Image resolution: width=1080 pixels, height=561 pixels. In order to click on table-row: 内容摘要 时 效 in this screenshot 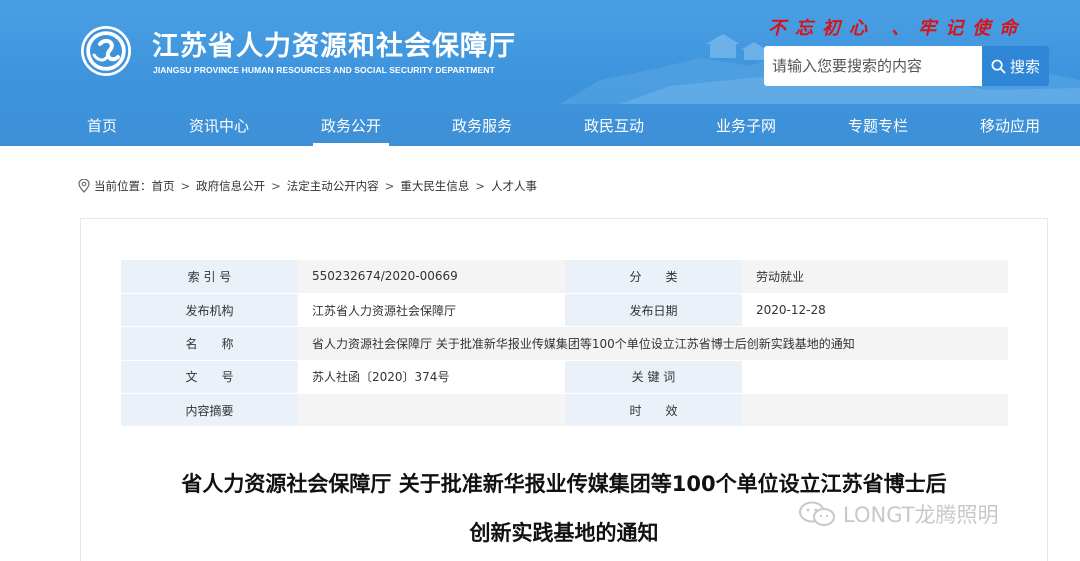, I will do `click(564, 410)`.